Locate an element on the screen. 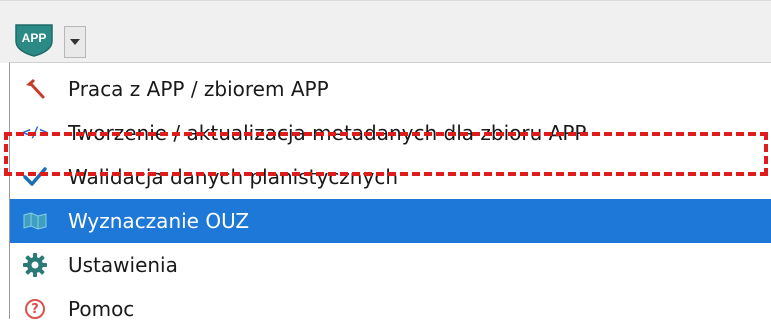 Image resolution: width=771 pixels, height=331 pixels. menu-item-label: Praca z APP / zbiorem APP is located at coordinates (198, 89).